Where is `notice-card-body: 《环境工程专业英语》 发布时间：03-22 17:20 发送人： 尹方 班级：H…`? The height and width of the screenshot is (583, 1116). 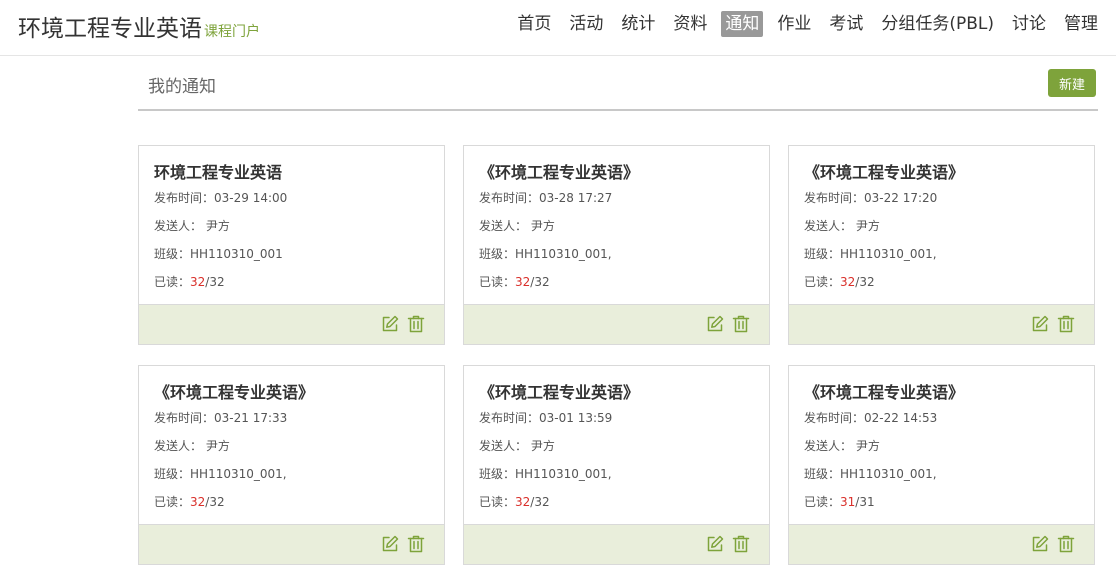 notice-card-body: 《环境工程专业英语》 发布时间：03-22 17:20 发送人： 尹方 班级：H… is located at coordinates (941, 225).